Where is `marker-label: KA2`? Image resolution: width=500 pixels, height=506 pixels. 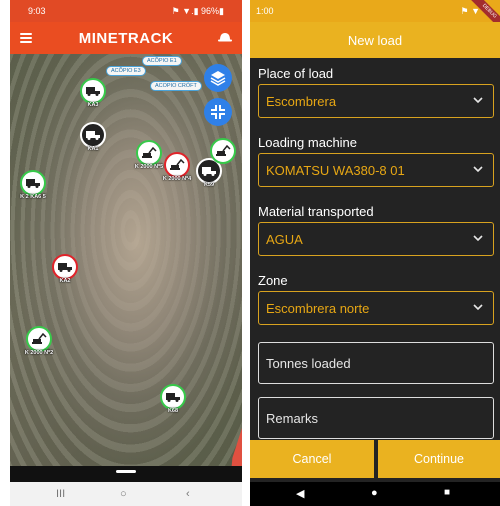 marker-label: KA2 is located at coordinates (65, 281).